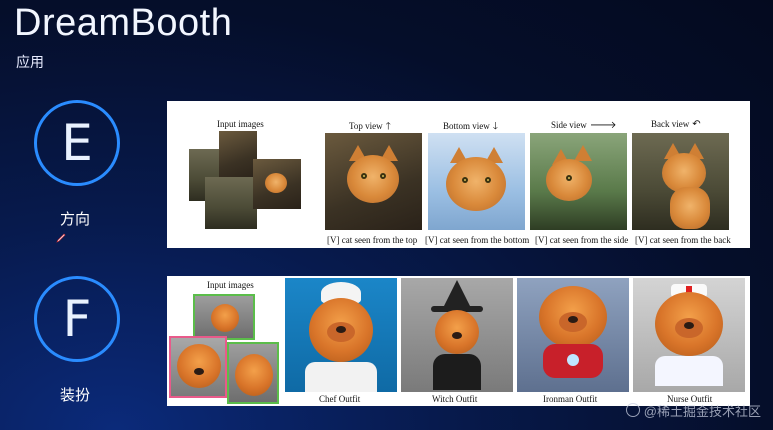  What do you see at coordinates (584, 125) in the screenshot?
I see `view-title: Side view 🡒` at bounding box center [584, 125].